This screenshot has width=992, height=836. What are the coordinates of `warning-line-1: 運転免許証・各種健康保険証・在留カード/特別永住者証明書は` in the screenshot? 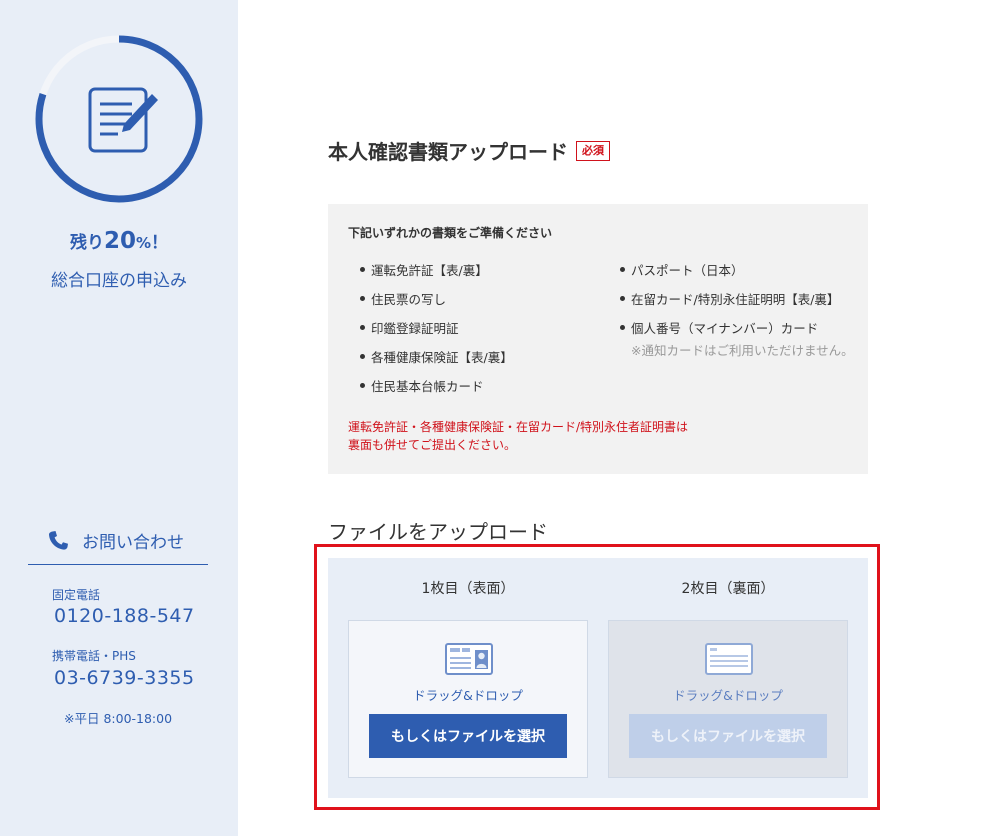 It's located at (518, 427).